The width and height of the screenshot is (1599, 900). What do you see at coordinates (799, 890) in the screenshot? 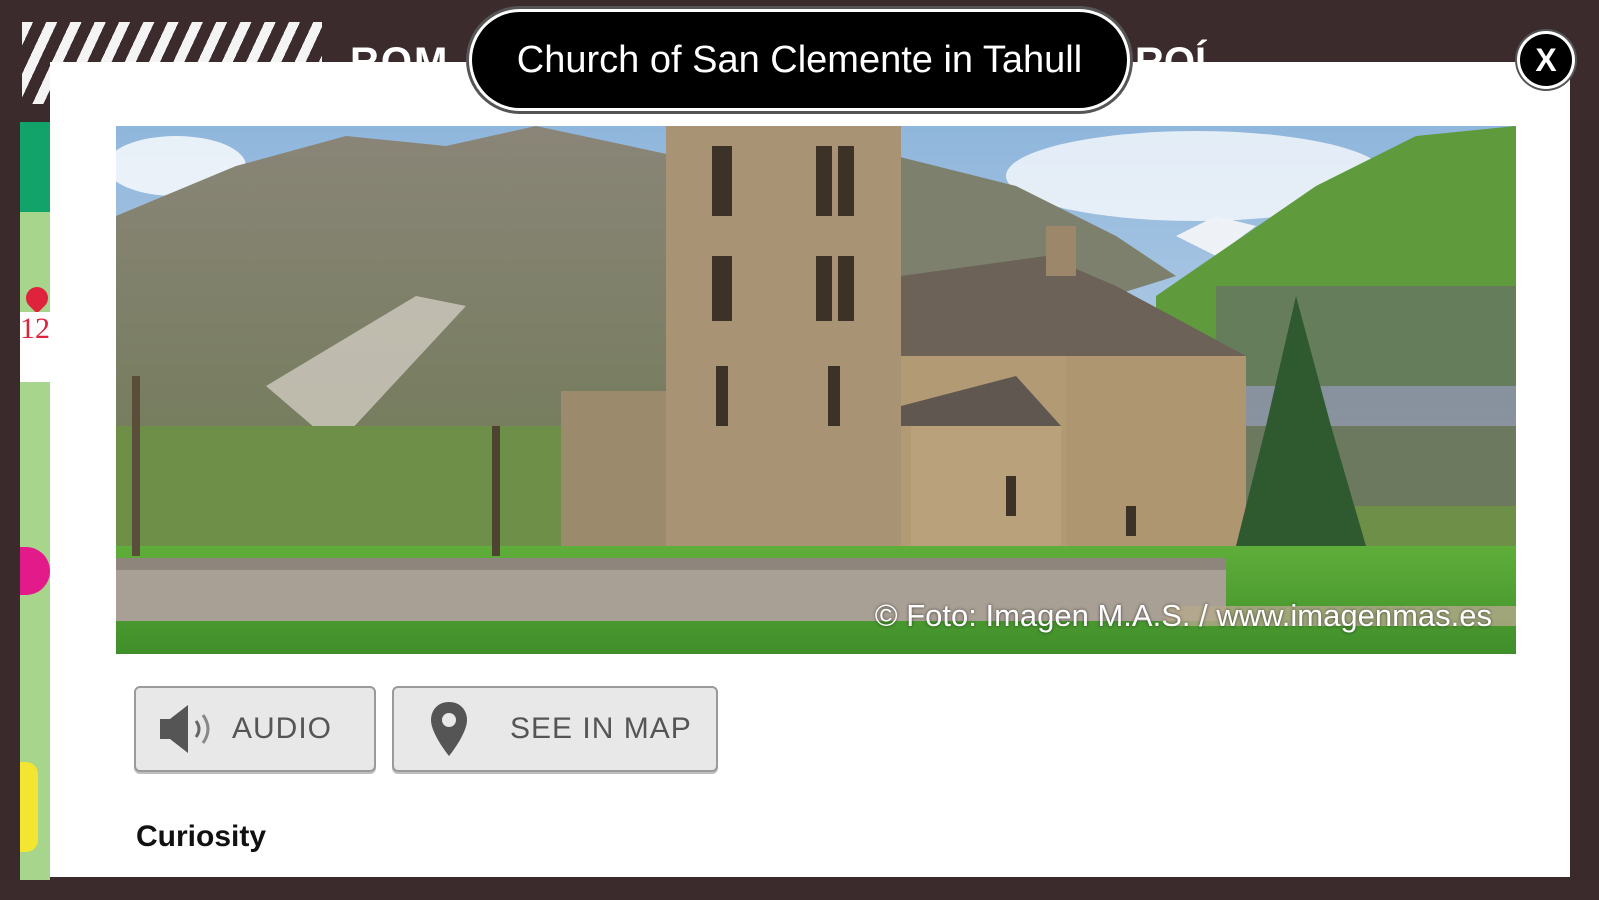
I see `background-footer` at bounding box center [799, 890].